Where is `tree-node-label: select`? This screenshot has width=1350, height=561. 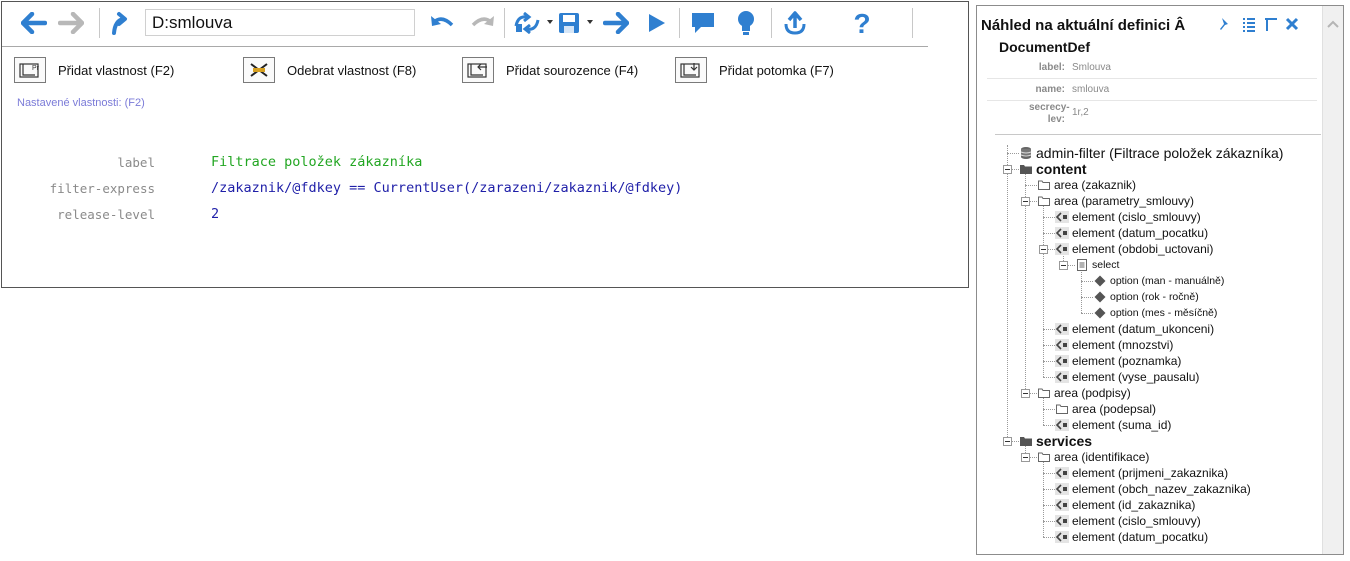 tree-node-label: select is located at coordinates (1106, 265).